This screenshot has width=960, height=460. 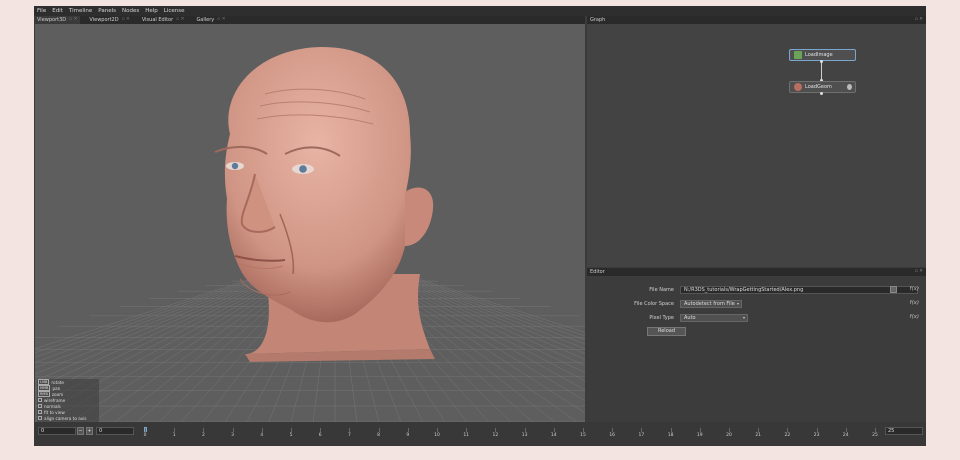 I want to click on hint-label: pan, so click(x=56, y=388).